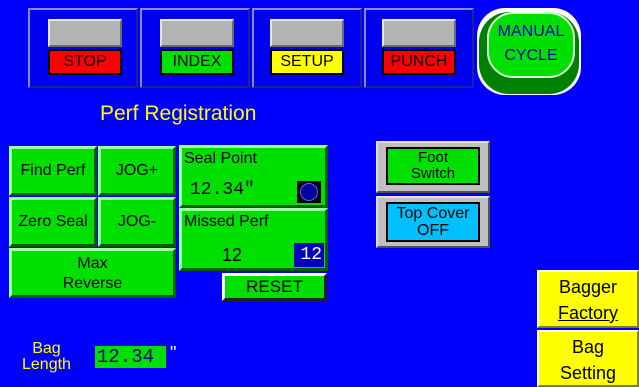 This screenshot has height=387, width=639. I want to click on max-reverse-line1: Max, so click(92, 263).